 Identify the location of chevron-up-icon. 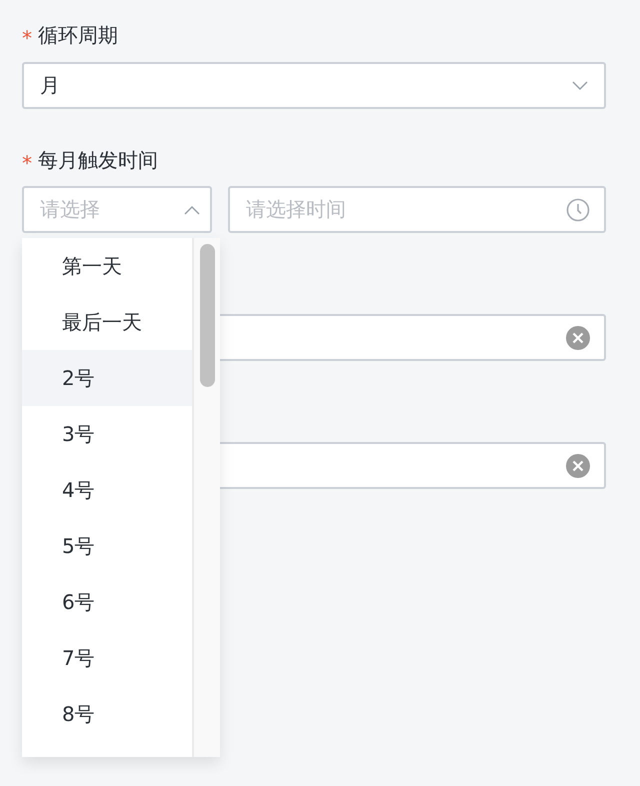
(192, 209).